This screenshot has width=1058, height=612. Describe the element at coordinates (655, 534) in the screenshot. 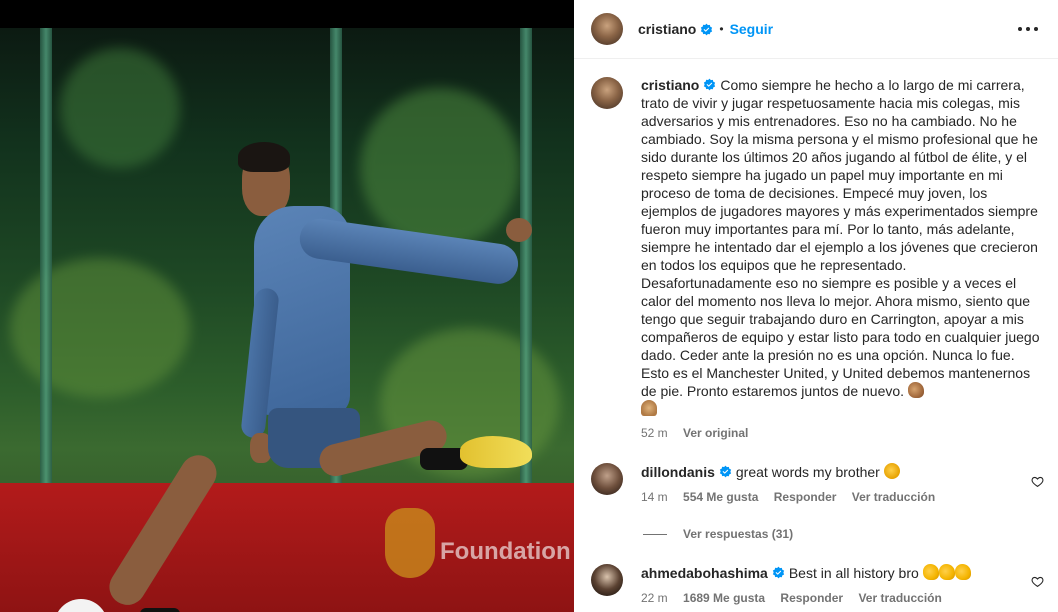

I see `replies-divider` at that location.